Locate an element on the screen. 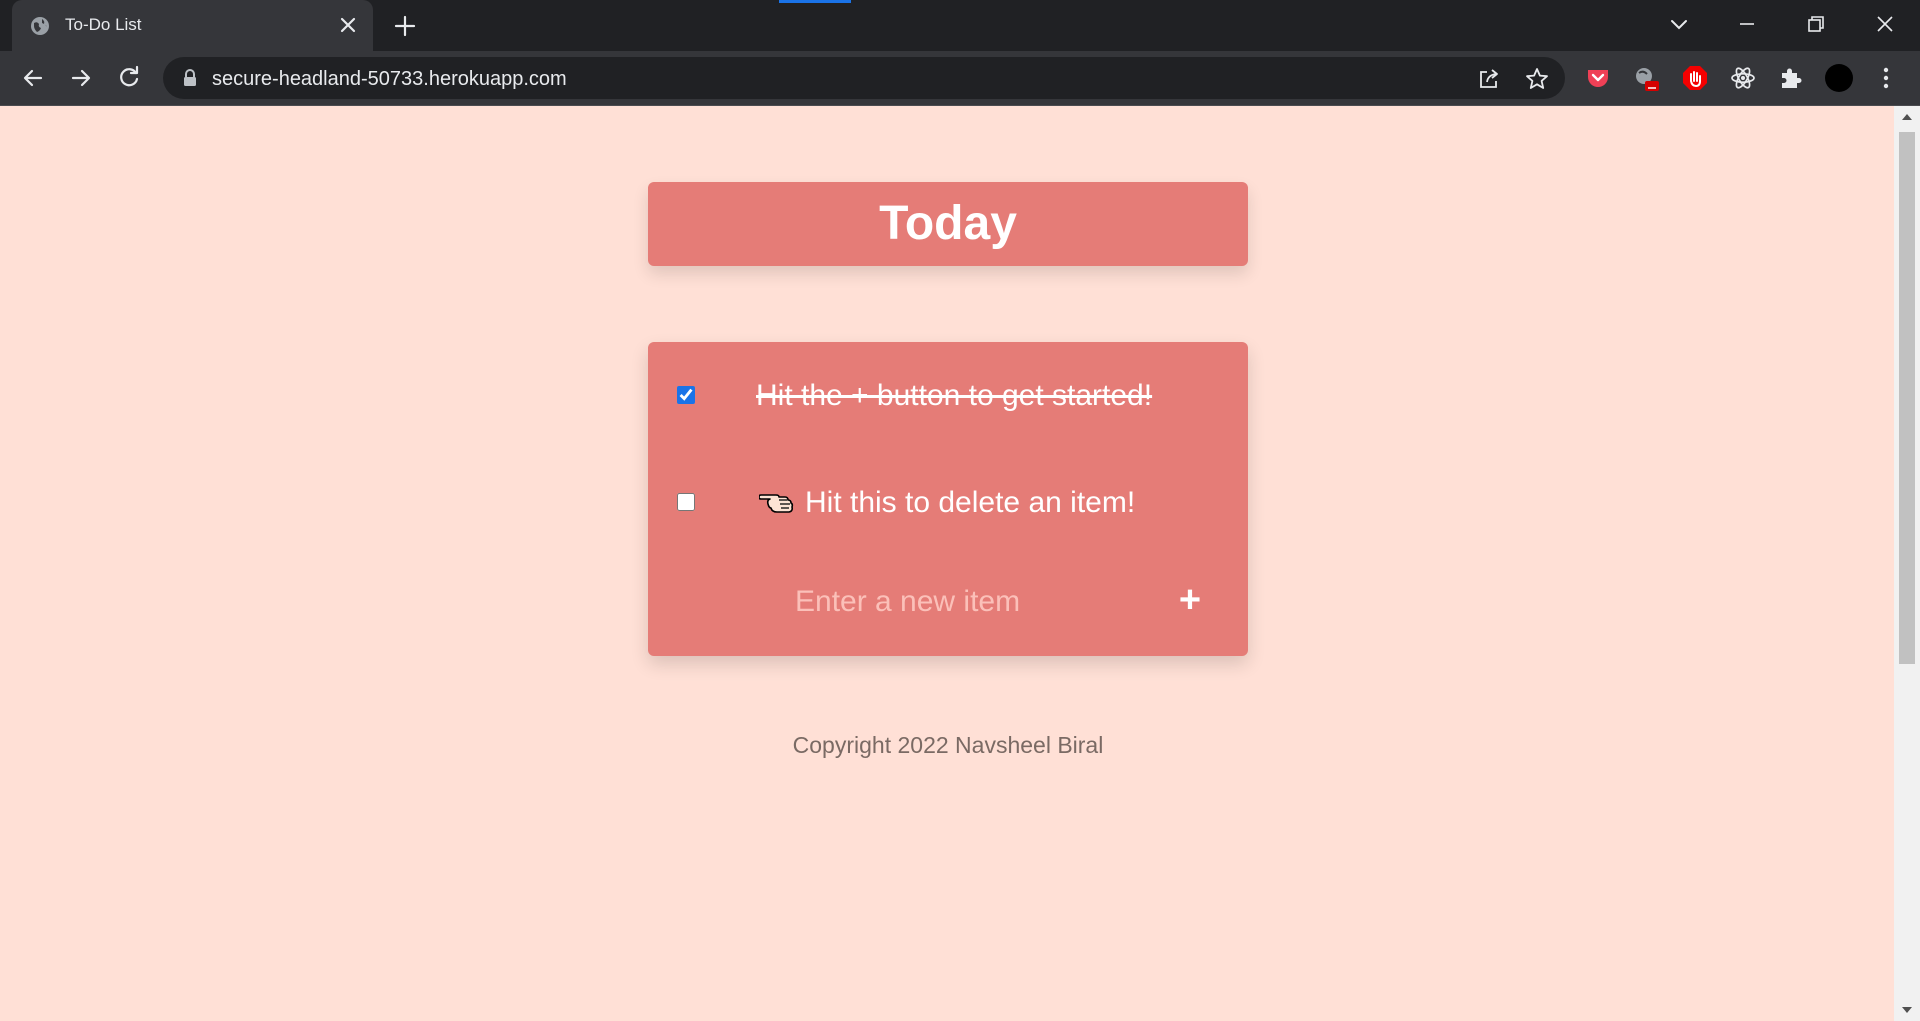  pointing-hand-cursor-icon is located at coordinates (776, 503).